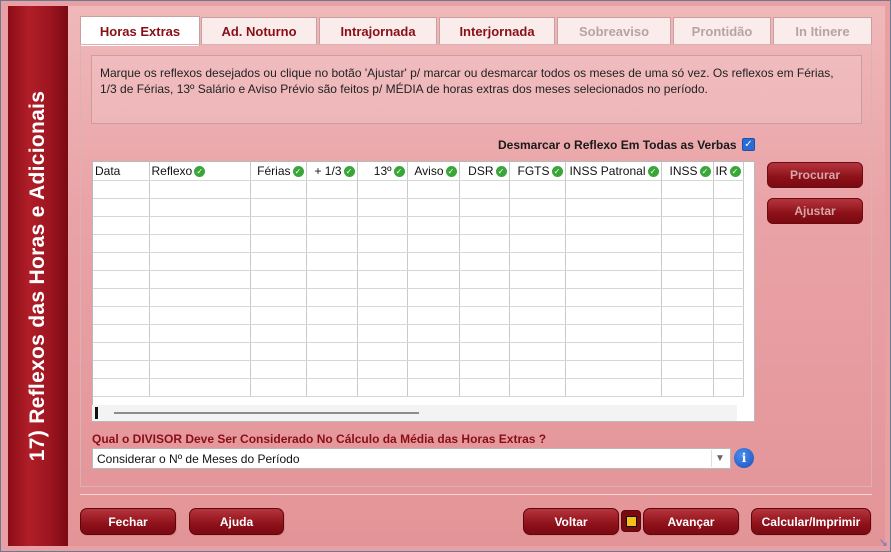 The height and width of the screenshot is (552, 891). I want to click on info-icon: i, so click(744, 458).